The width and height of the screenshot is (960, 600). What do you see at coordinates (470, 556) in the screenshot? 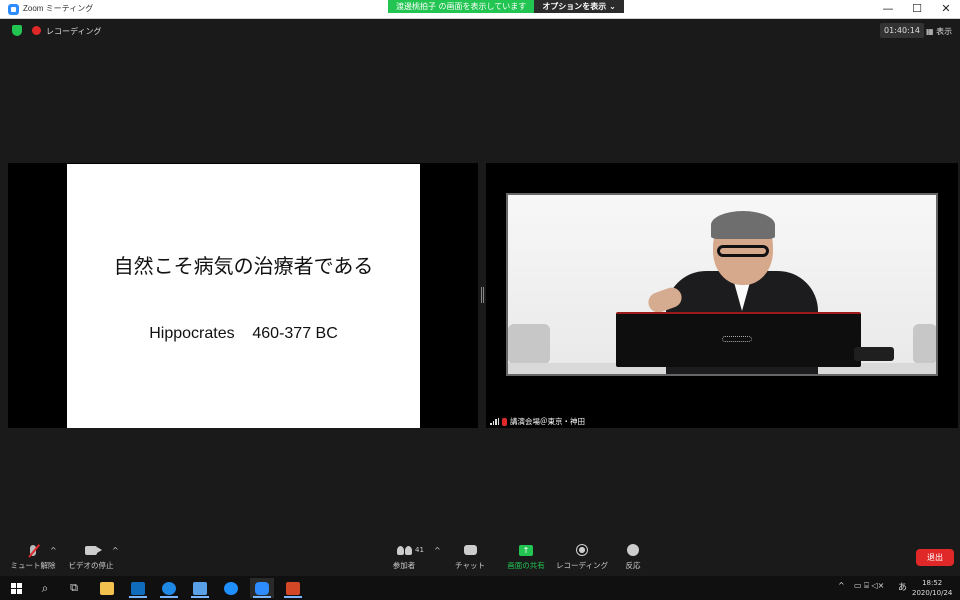
I see `chat-button: チャット` at bounding box center [470, 556].